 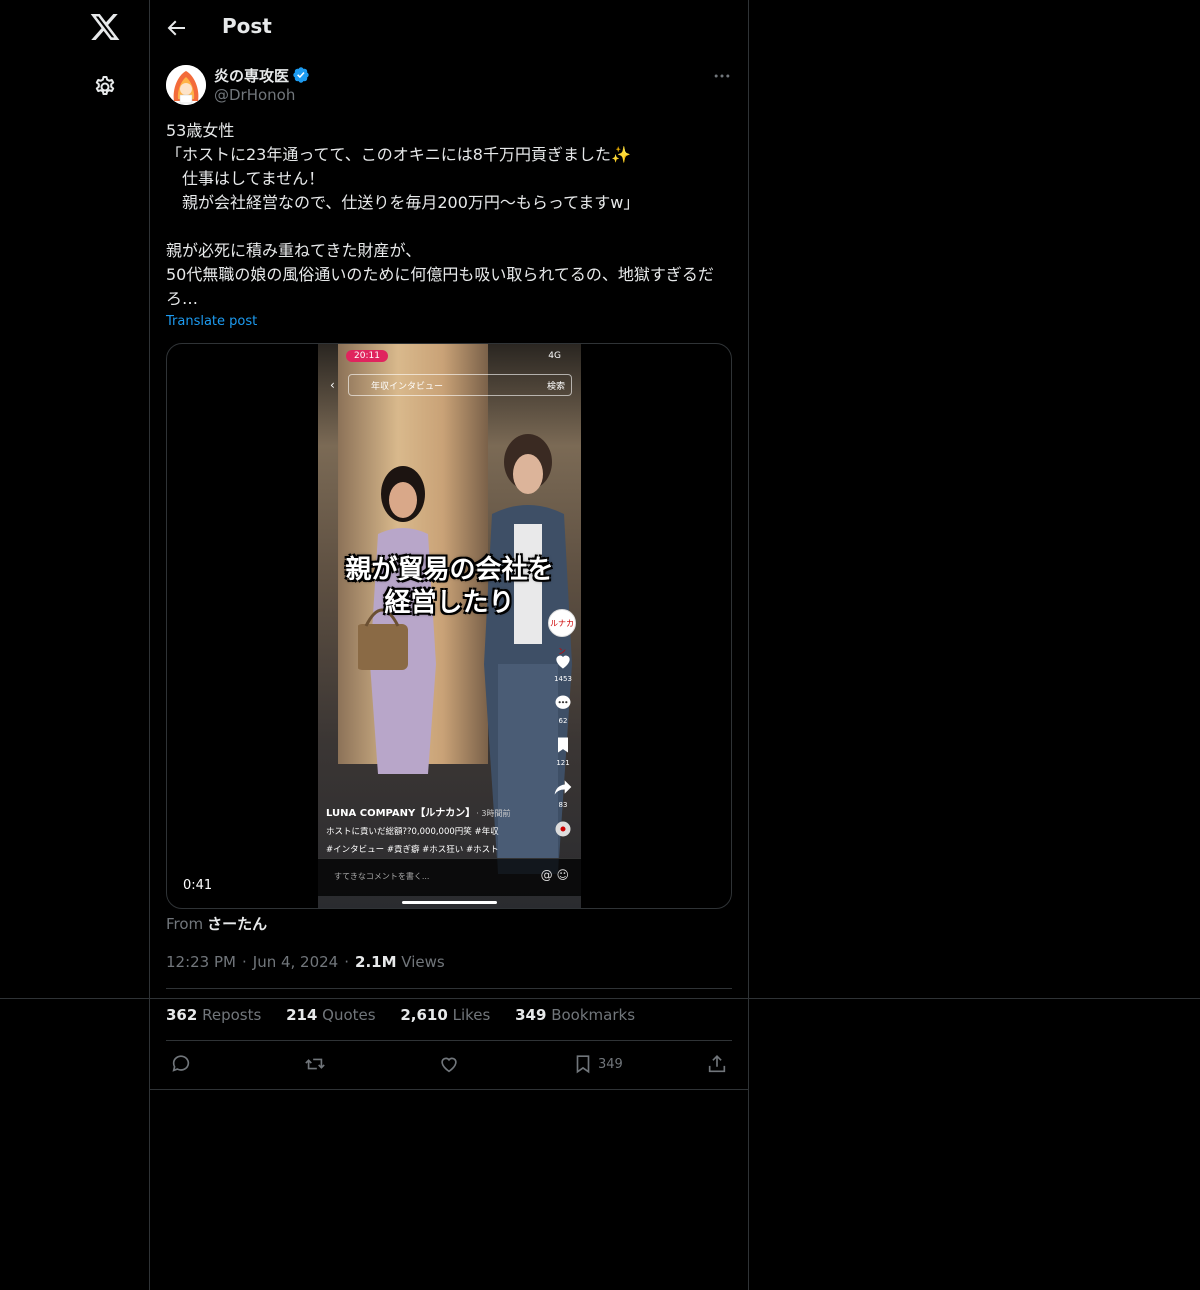 I want to click on author-name: 炎の専攻医, so click(x=251, y=75).